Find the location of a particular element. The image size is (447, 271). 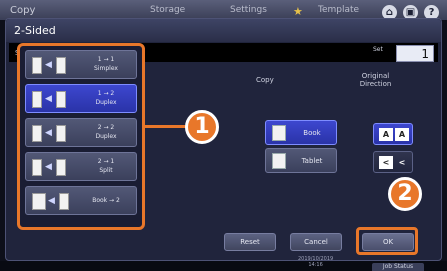

tab-storage: Storage is located at coordinates (167, 10).